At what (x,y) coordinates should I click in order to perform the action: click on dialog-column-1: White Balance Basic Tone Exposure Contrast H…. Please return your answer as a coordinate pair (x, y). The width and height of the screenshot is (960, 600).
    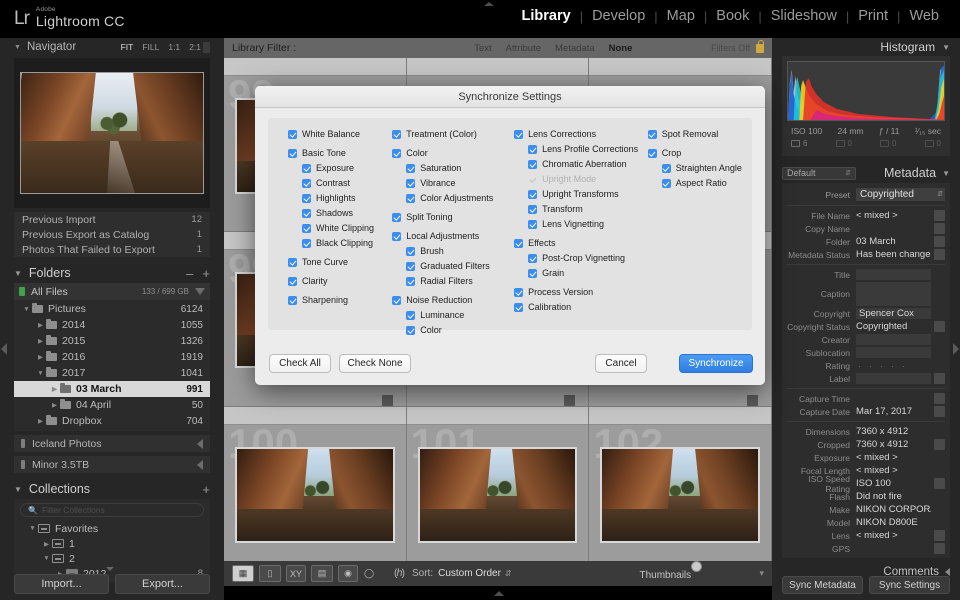
    Looking at the image, I should click on (340, 234).